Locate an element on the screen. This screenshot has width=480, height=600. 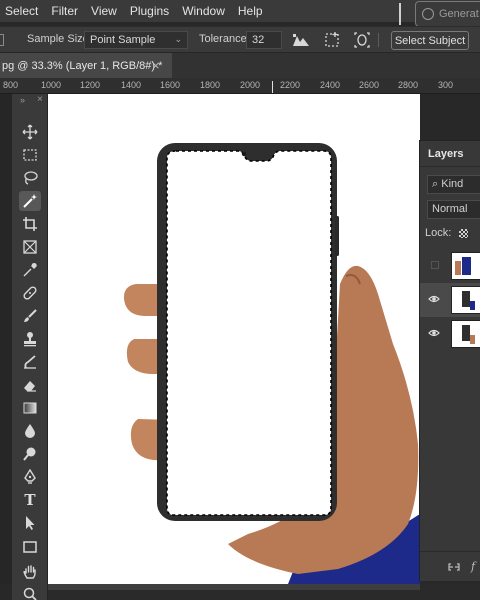
contiguous-icon is located at coordinates (332, 40).